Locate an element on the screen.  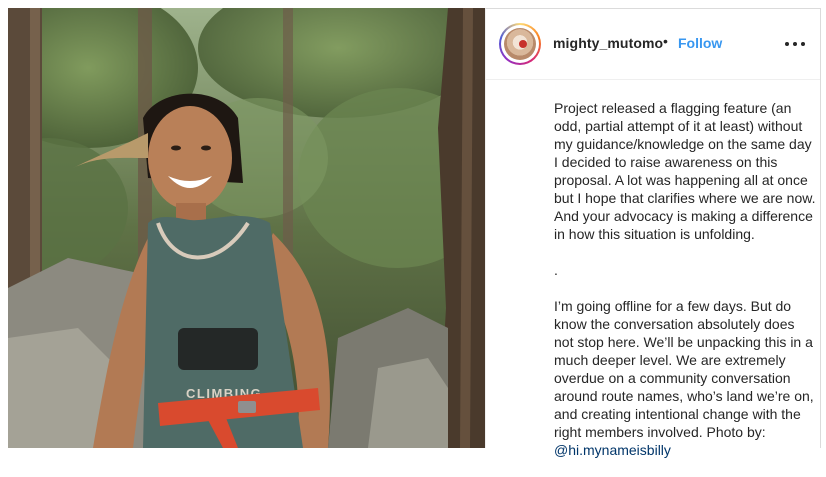
photographer-mention-link: @hi.mynameisbilly is located at coordinates (612, 450).